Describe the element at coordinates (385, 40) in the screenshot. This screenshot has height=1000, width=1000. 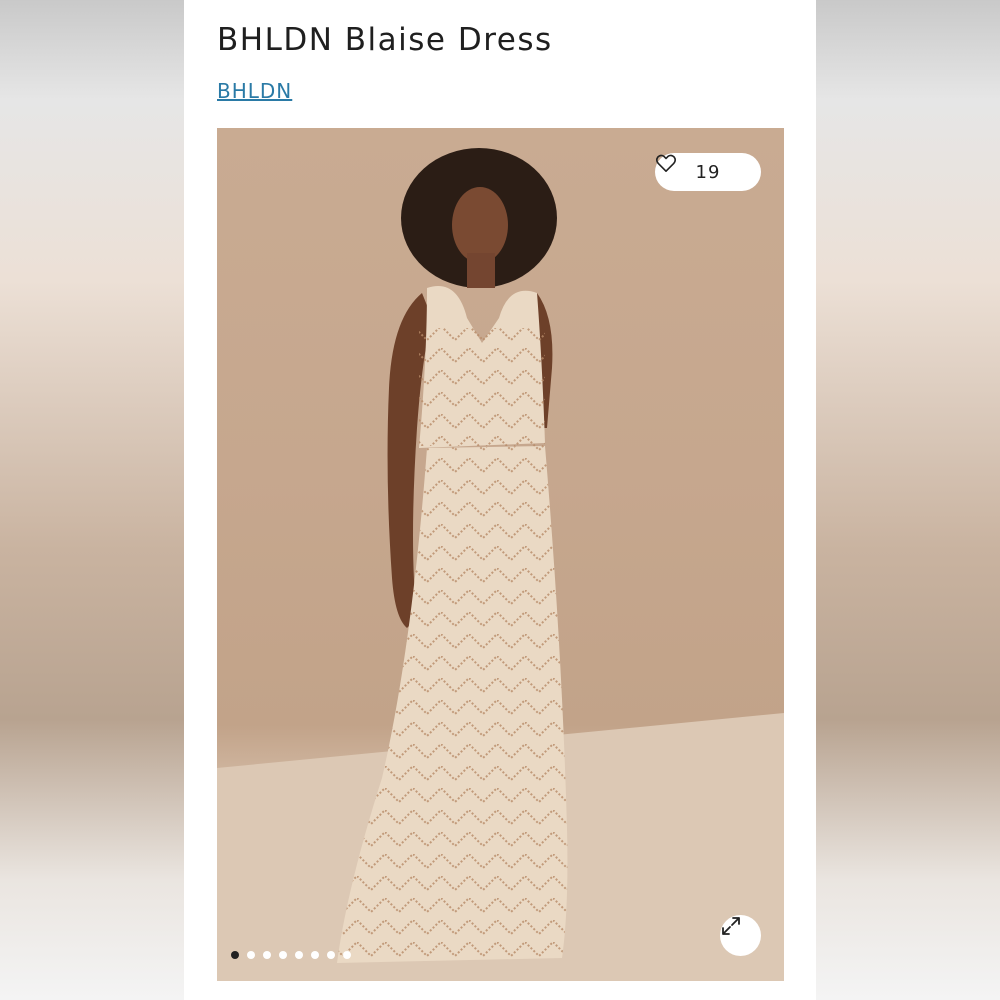
I see `product-title: BHLDN Blaise Dress` at that location.